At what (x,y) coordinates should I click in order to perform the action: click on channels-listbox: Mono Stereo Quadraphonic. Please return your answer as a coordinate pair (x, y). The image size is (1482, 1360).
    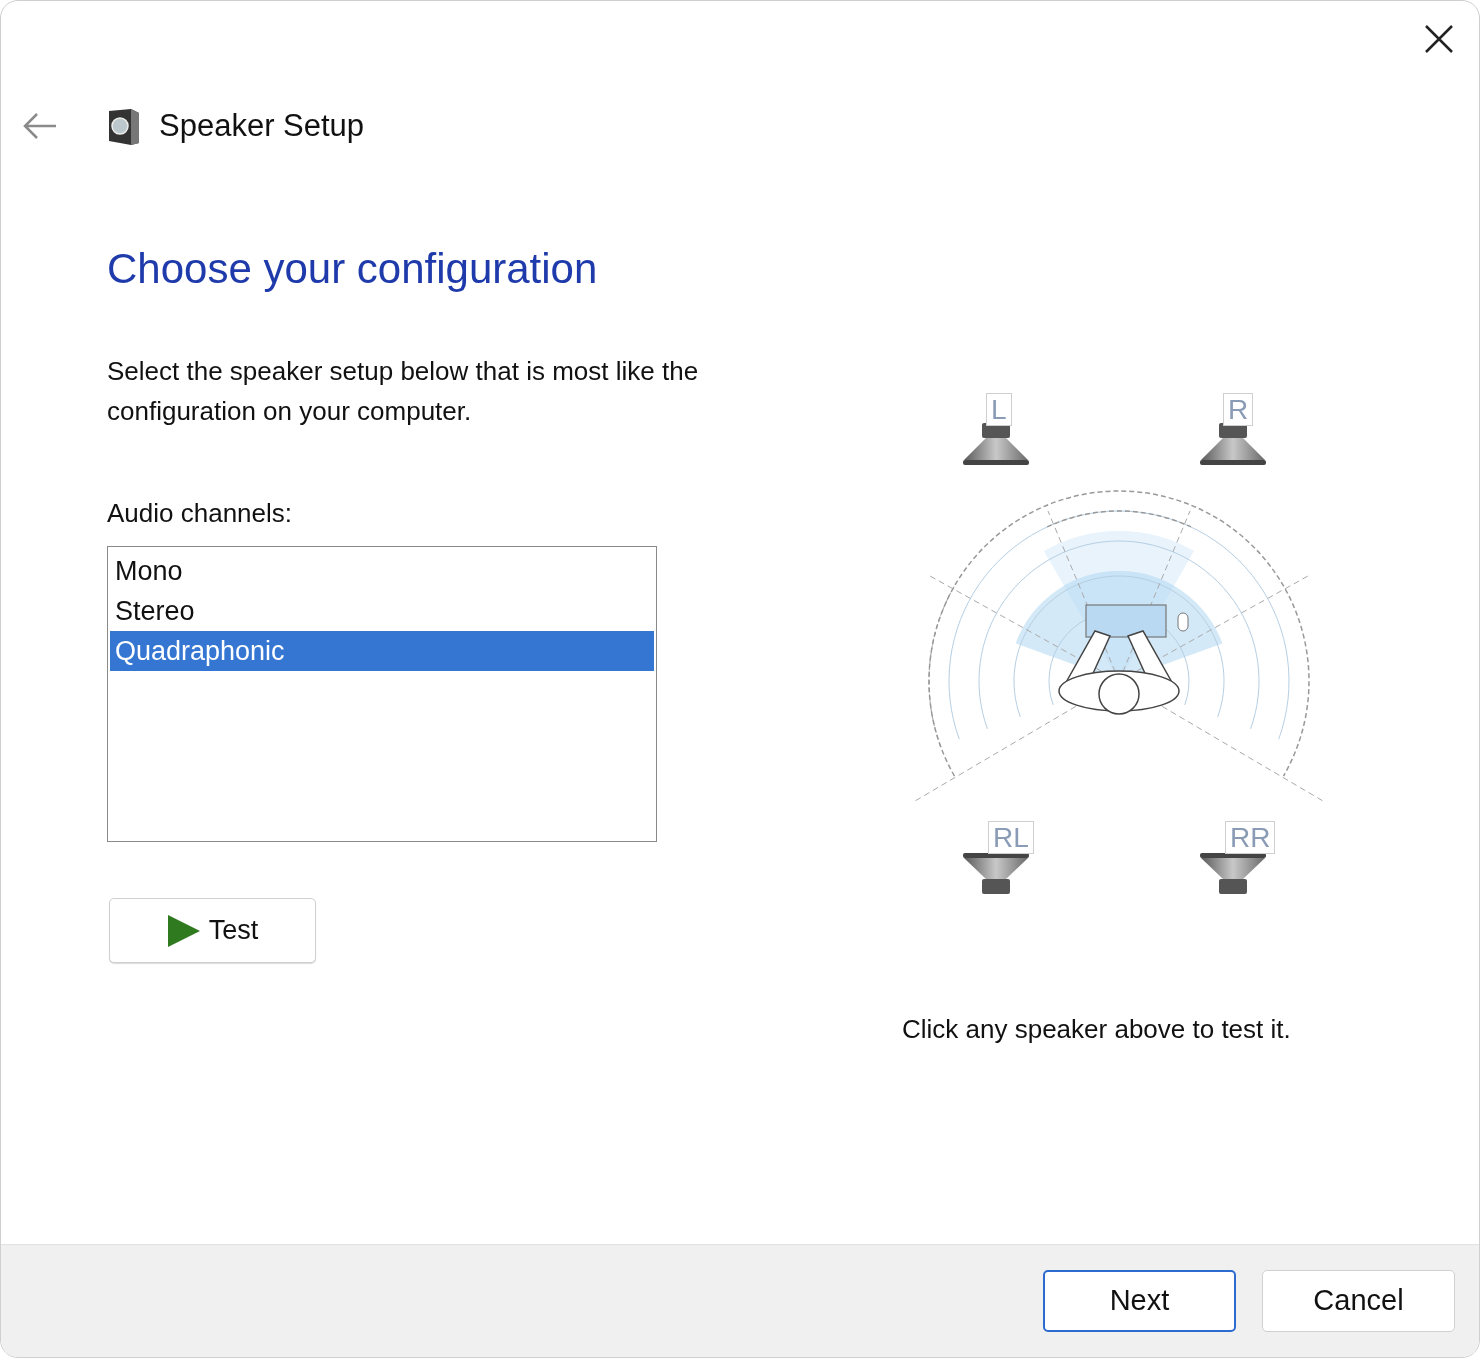
    Looking at the image, I should click on (382, 694).